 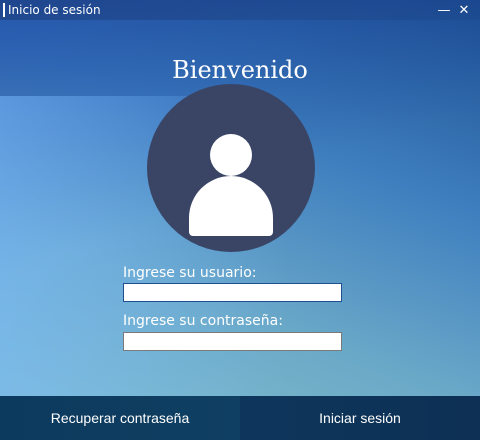 What do you see at coordinates (203, 321) in the screenshot?
I see `password-label: Ingrese su contraseña:` at bounding box center [203, 321].